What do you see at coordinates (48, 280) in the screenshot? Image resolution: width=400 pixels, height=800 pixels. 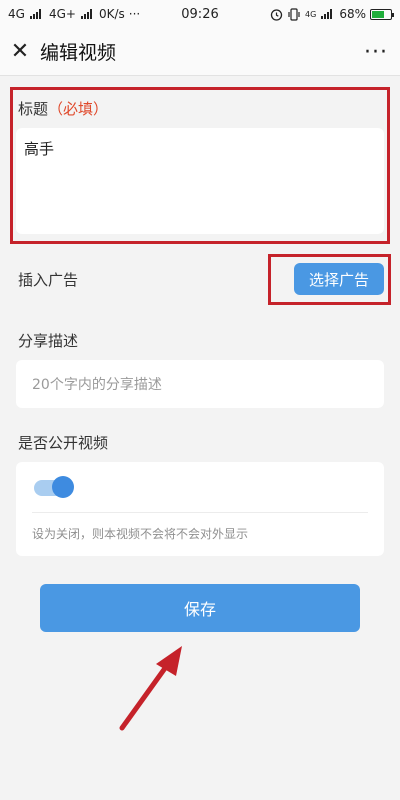 I see `ad-label: 插入广告` at bounding box center [48, 280].